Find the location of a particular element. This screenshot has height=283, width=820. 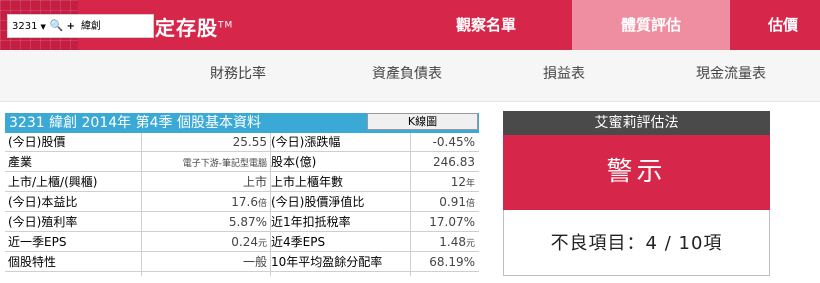

table-row: 產業 電子下游-筆記型電腦 股本(億) 246.83 is located at coordinates (242, 162).